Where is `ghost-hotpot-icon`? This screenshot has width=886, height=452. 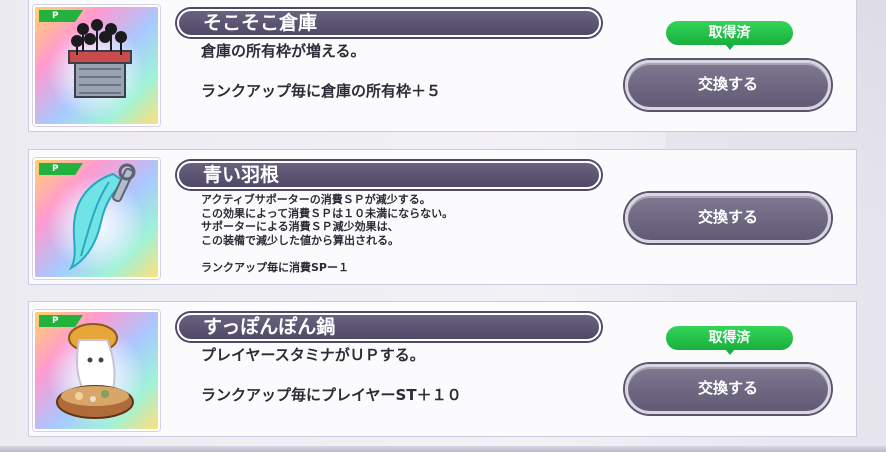 ghost-hotpot-icon is located at coordinates (95, 371).